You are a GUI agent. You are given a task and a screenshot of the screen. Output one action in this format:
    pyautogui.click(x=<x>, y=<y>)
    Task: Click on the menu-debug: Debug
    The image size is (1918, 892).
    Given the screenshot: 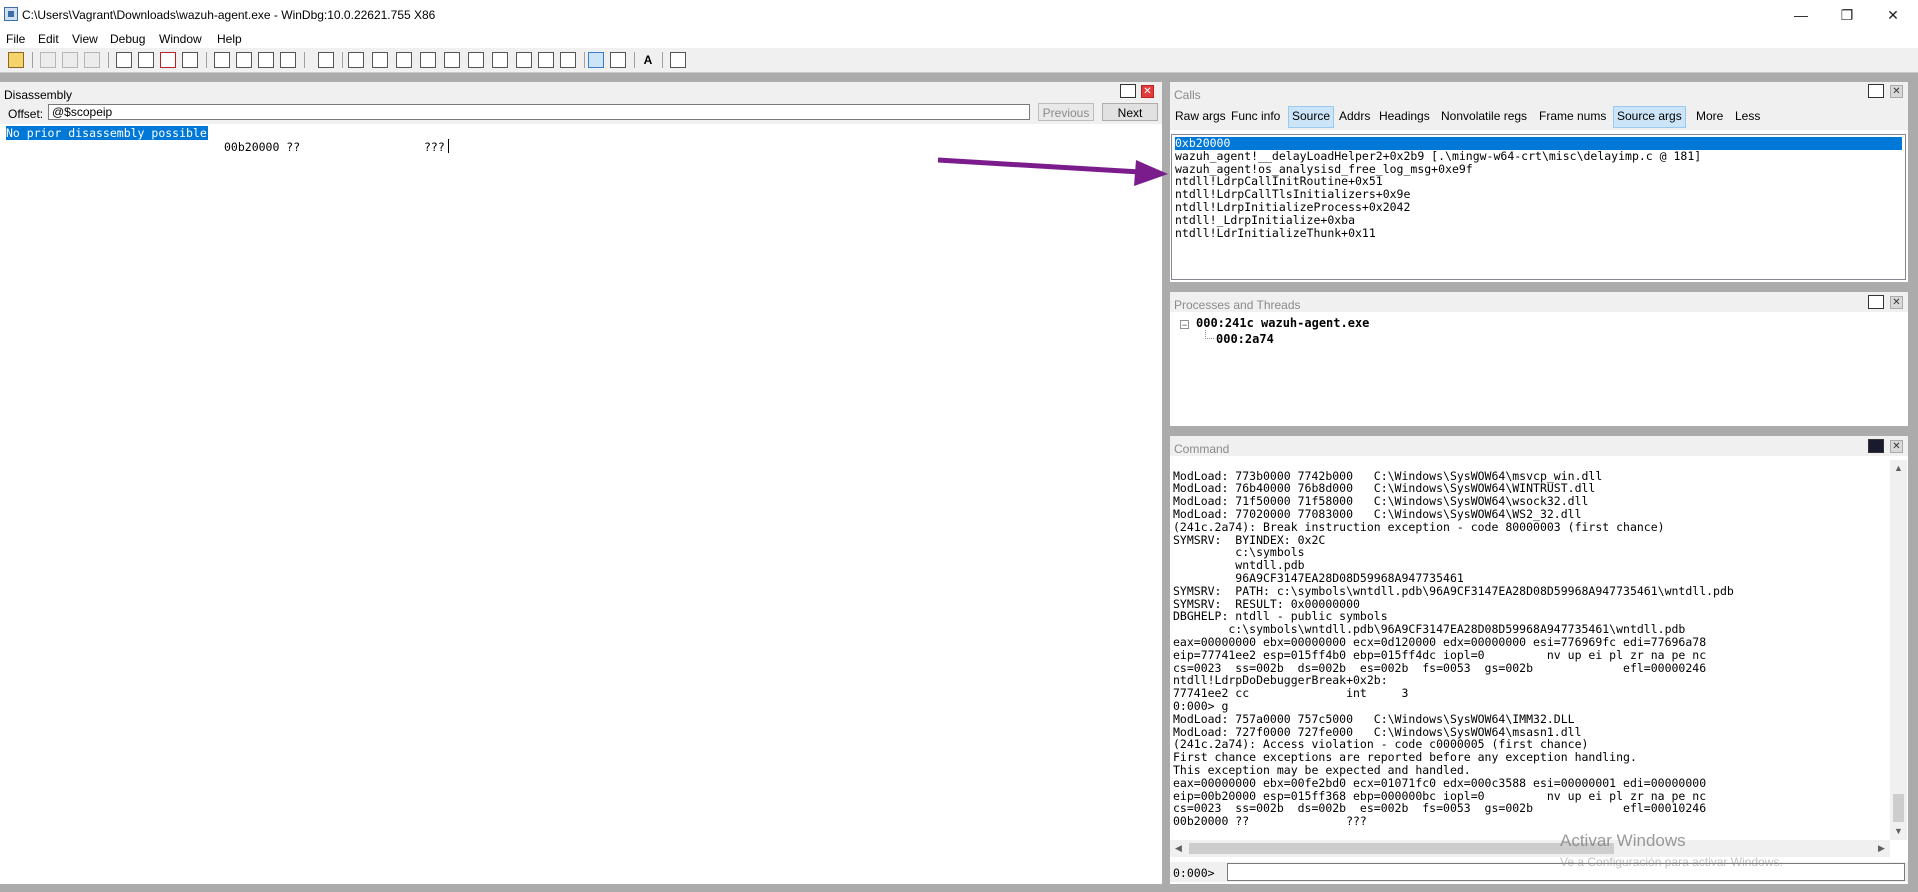 What is the action you would take?
    pyautogui.click(x=127, y=39)
    